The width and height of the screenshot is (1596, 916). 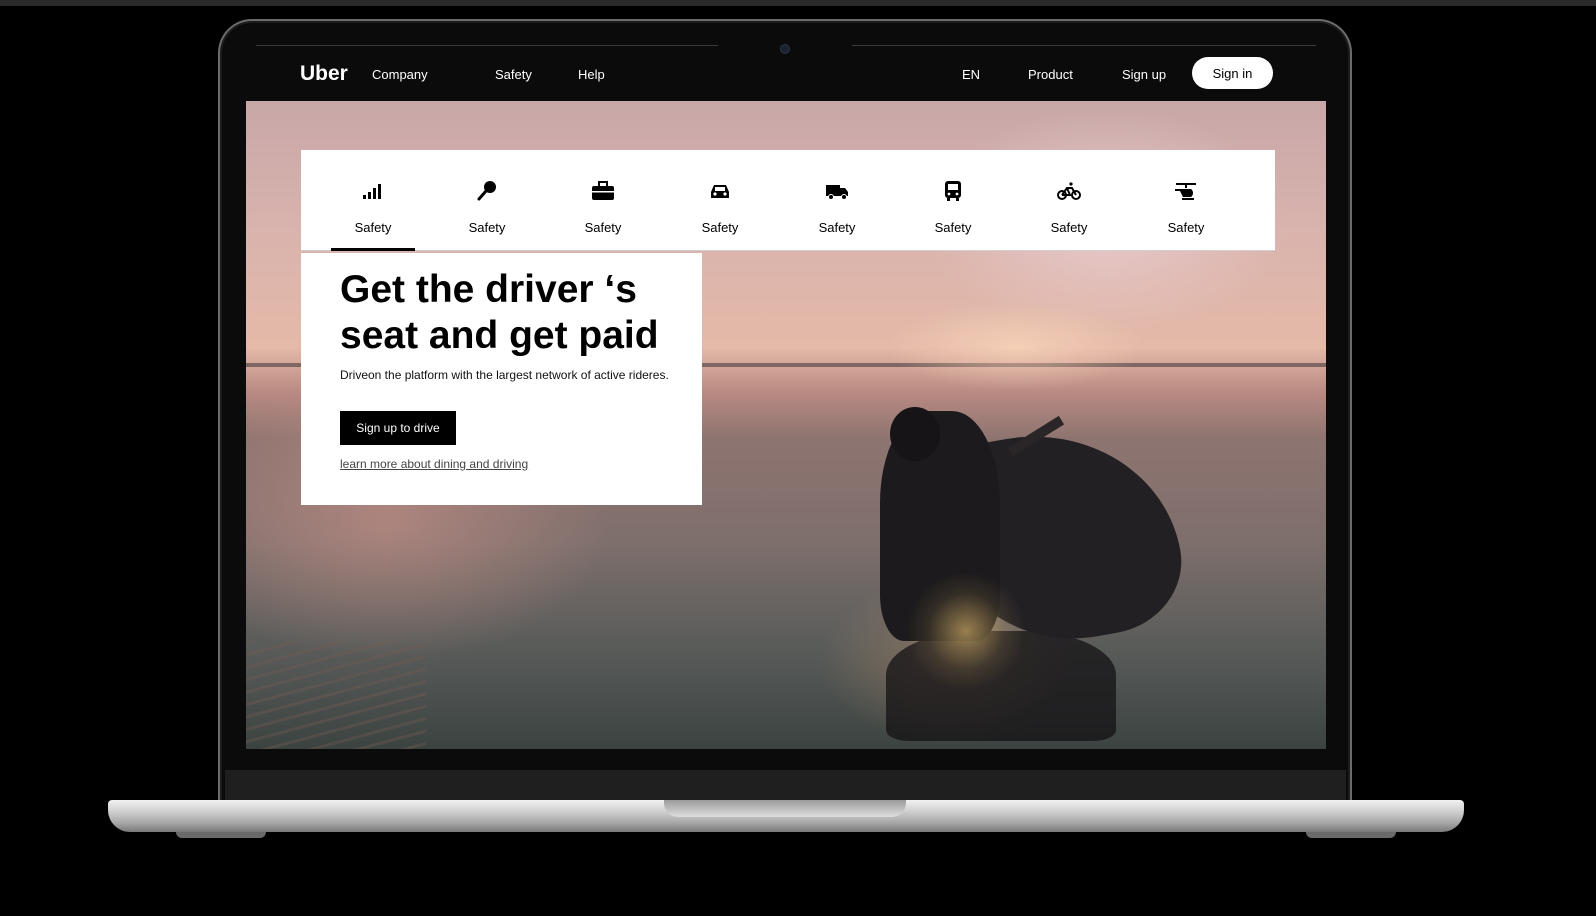 What do you see at coordinates (971, 74) in the screenshot?
I see `language-selector: EN` at bounding box center [971, 74].